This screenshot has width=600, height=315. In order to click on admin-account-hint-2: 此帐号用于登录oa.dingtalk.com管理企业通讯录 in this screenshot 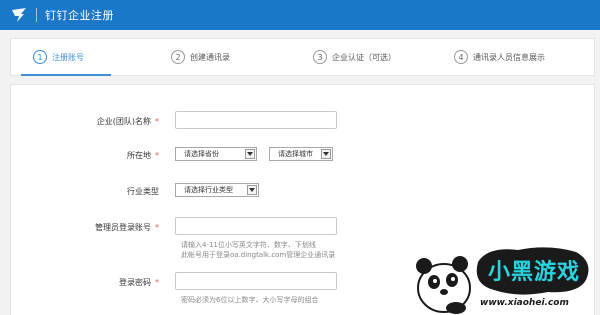, I will do `click(258, 255)`.